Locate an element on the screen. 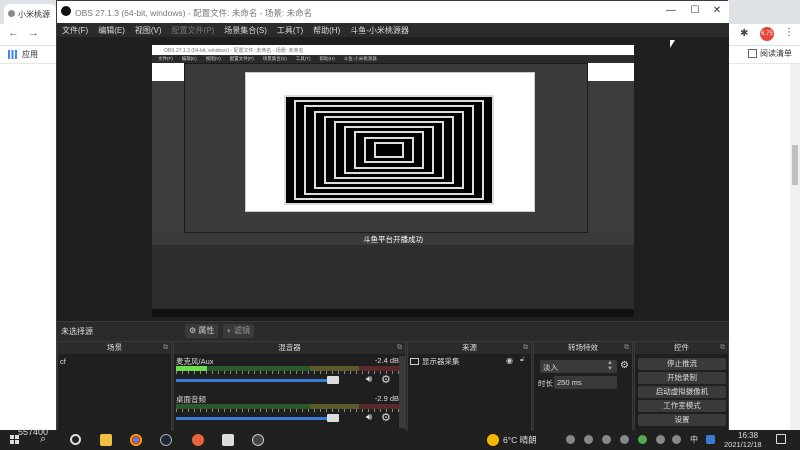  duration-label: 时长 is located at coordinates (545, 383).